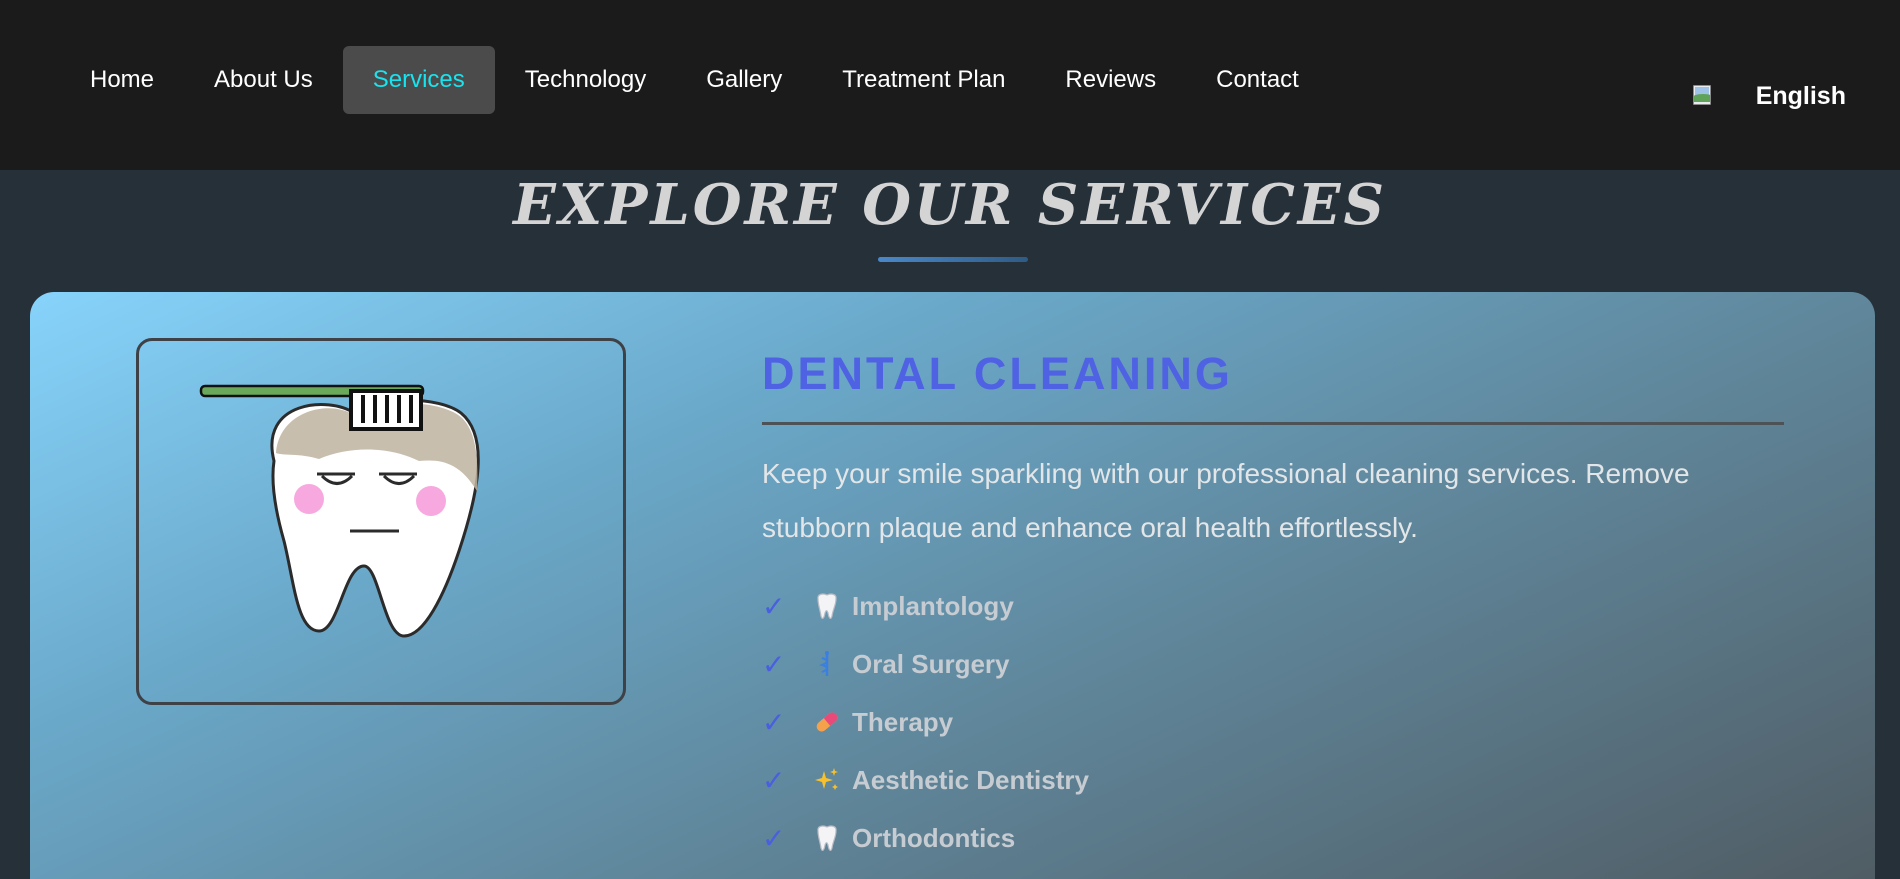 The image size is (1900, 879). What do you see at coordinates (970, 779) in the screenshot?
I see `feature-label: Aesthetic Dentistry` at bounding box center [970, 779].